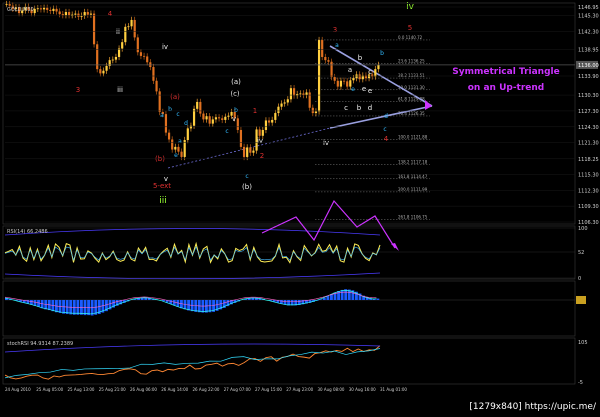 The image size is (600, 417). I want to click on time-tick-label: 27 Aug 07:00, so click(237, 389).